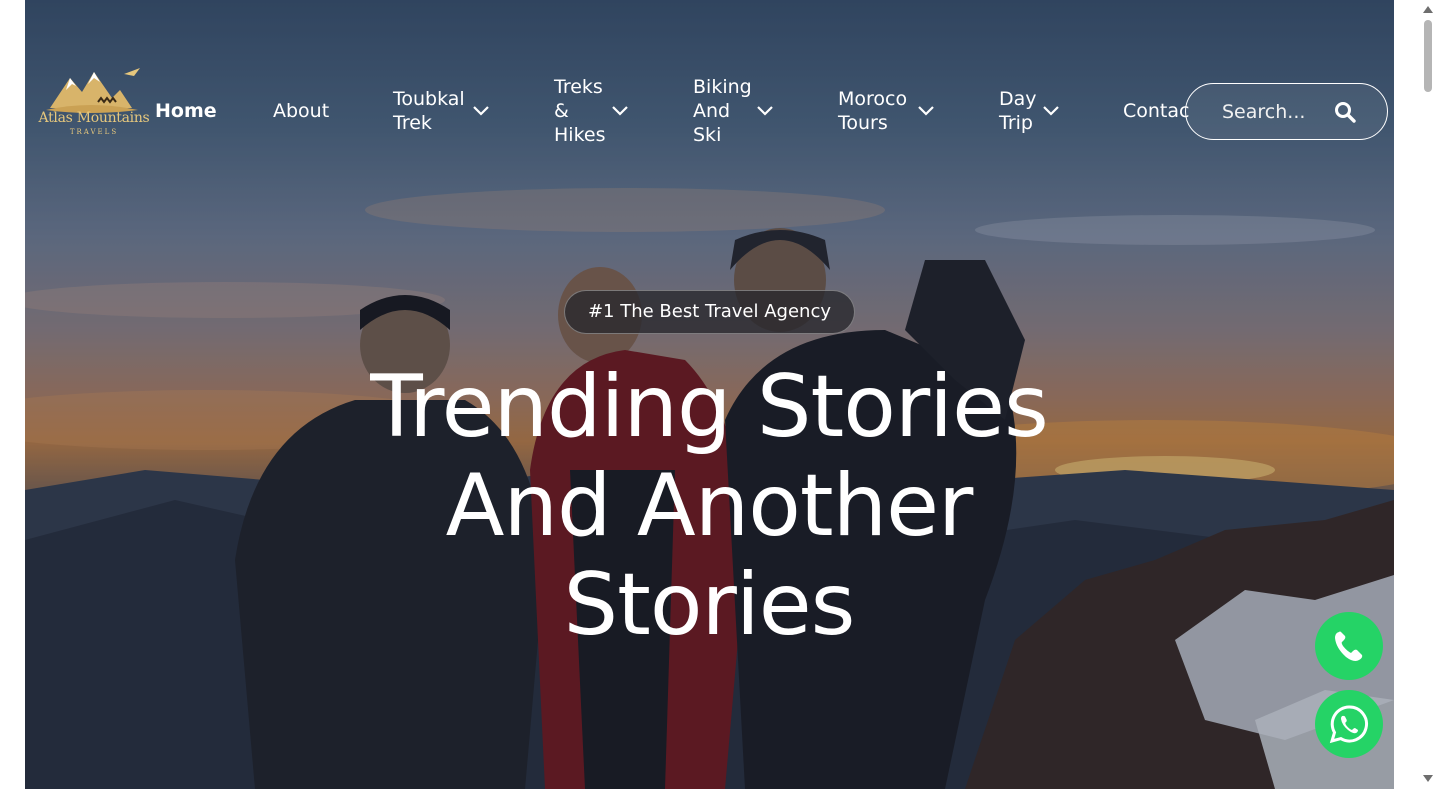 Image resolution: width=1438 pixels, height=789 pixels. I want to click on headline-line: And Another, so click(709, 506).